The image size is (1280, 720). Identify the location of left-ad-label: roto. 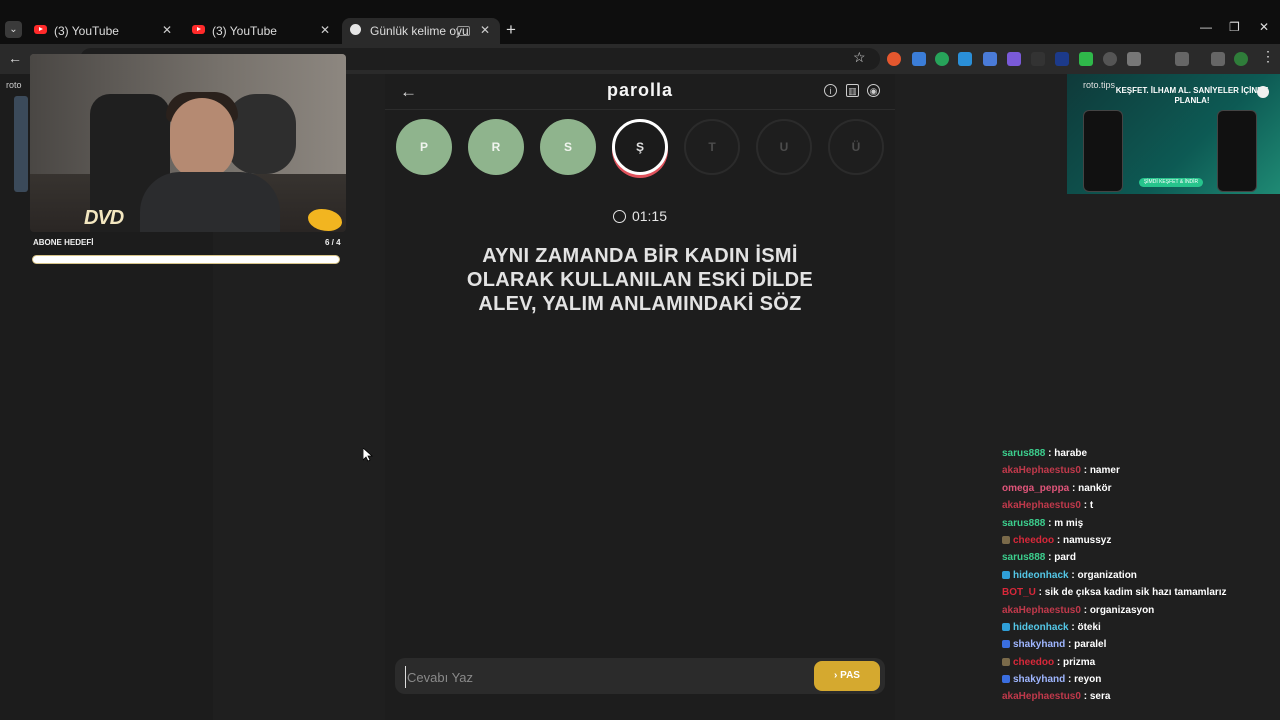
(14, 85).